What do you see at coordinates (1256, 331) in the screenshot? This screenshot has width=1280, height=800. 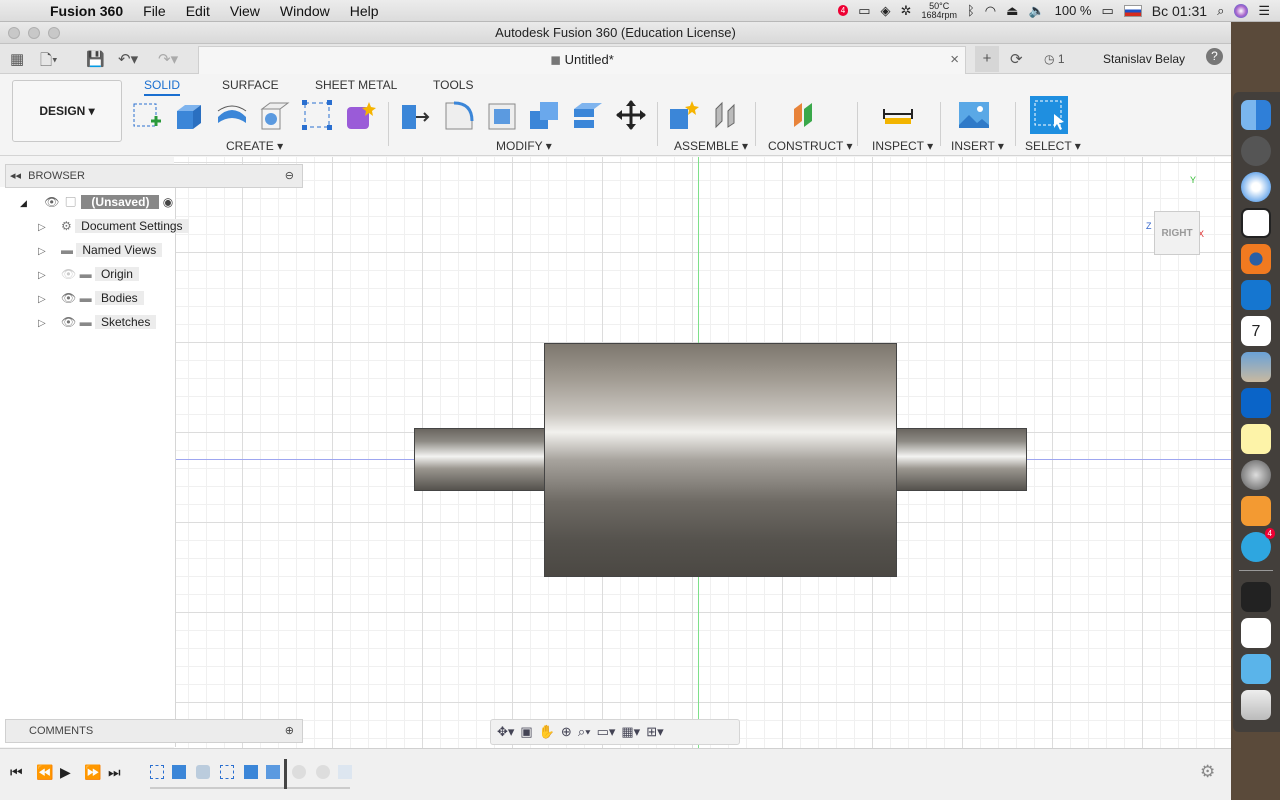 I see `calendar-icon: 7` at bounding box center [1256, 331].